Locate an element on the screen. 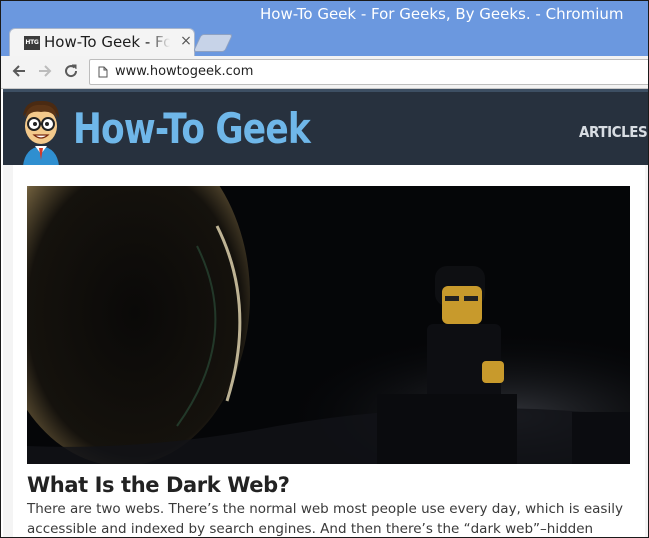 The width and height of the screenshot is (649, 538). close-tab-icon: × is located at coordinates (186, 41).